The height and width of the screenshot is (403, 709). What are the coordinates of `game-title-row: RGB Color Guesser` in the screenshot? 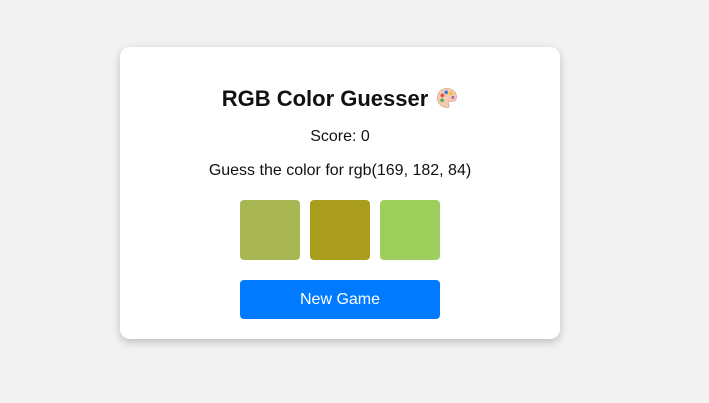 It's located at (340, 99).